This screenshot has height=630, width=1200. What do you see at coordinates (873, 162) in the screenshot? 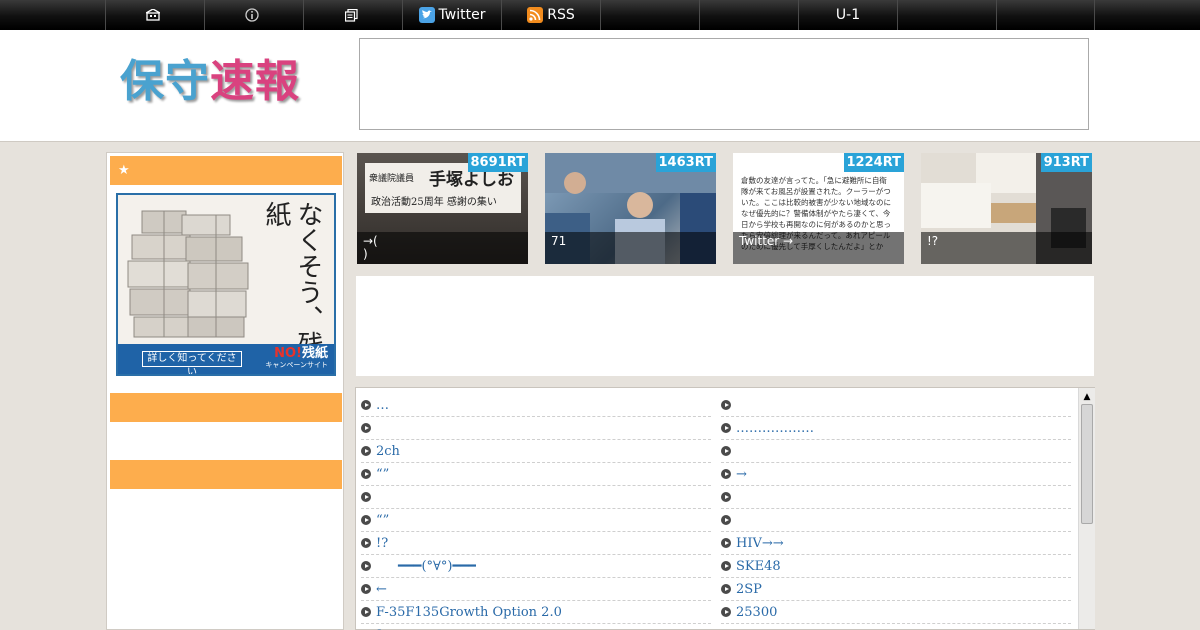
I see `retweet-count-badge: 1224RT` at bounding box center [873, 162].